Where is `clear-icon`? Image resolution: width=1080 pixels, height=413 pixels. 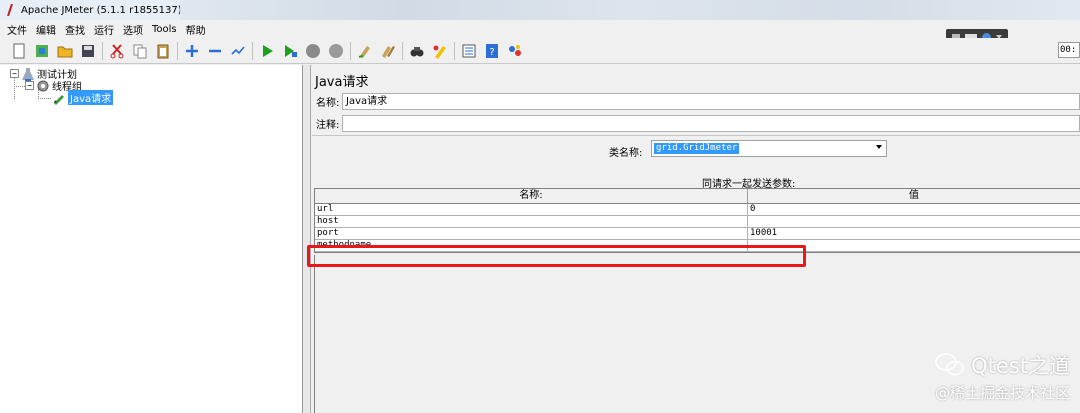 clear-icon is located at coordinates (365, 51).